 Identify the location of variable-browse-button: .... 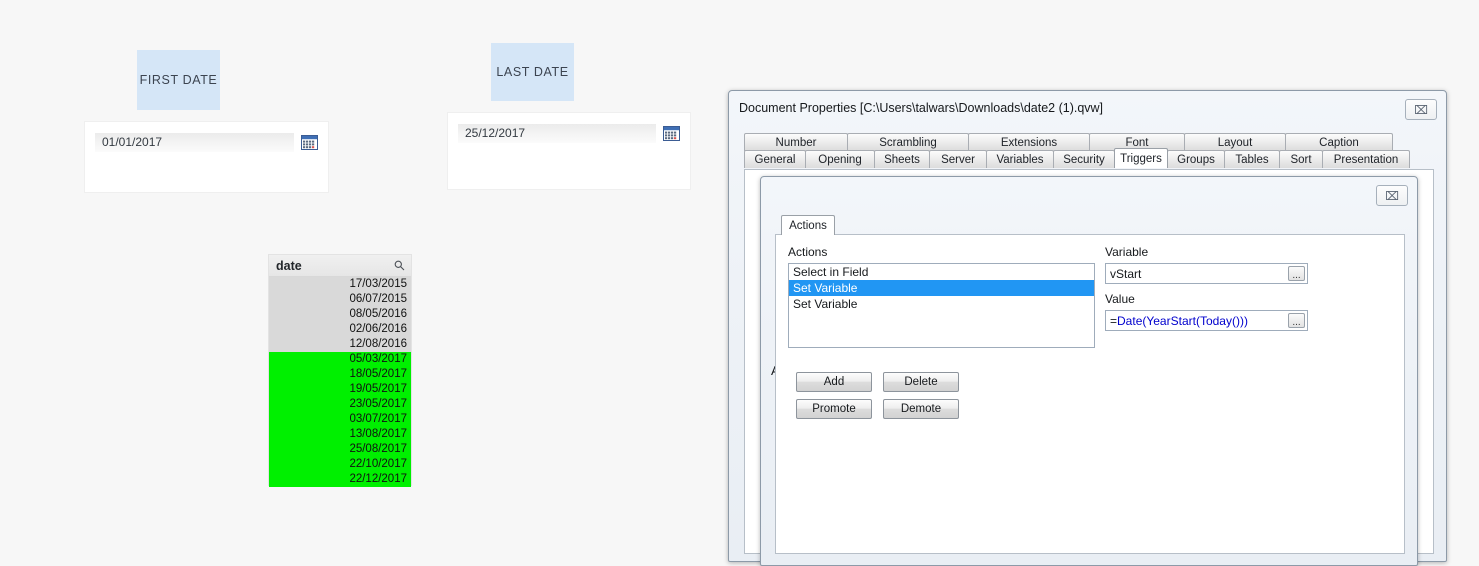
(1296, 273).